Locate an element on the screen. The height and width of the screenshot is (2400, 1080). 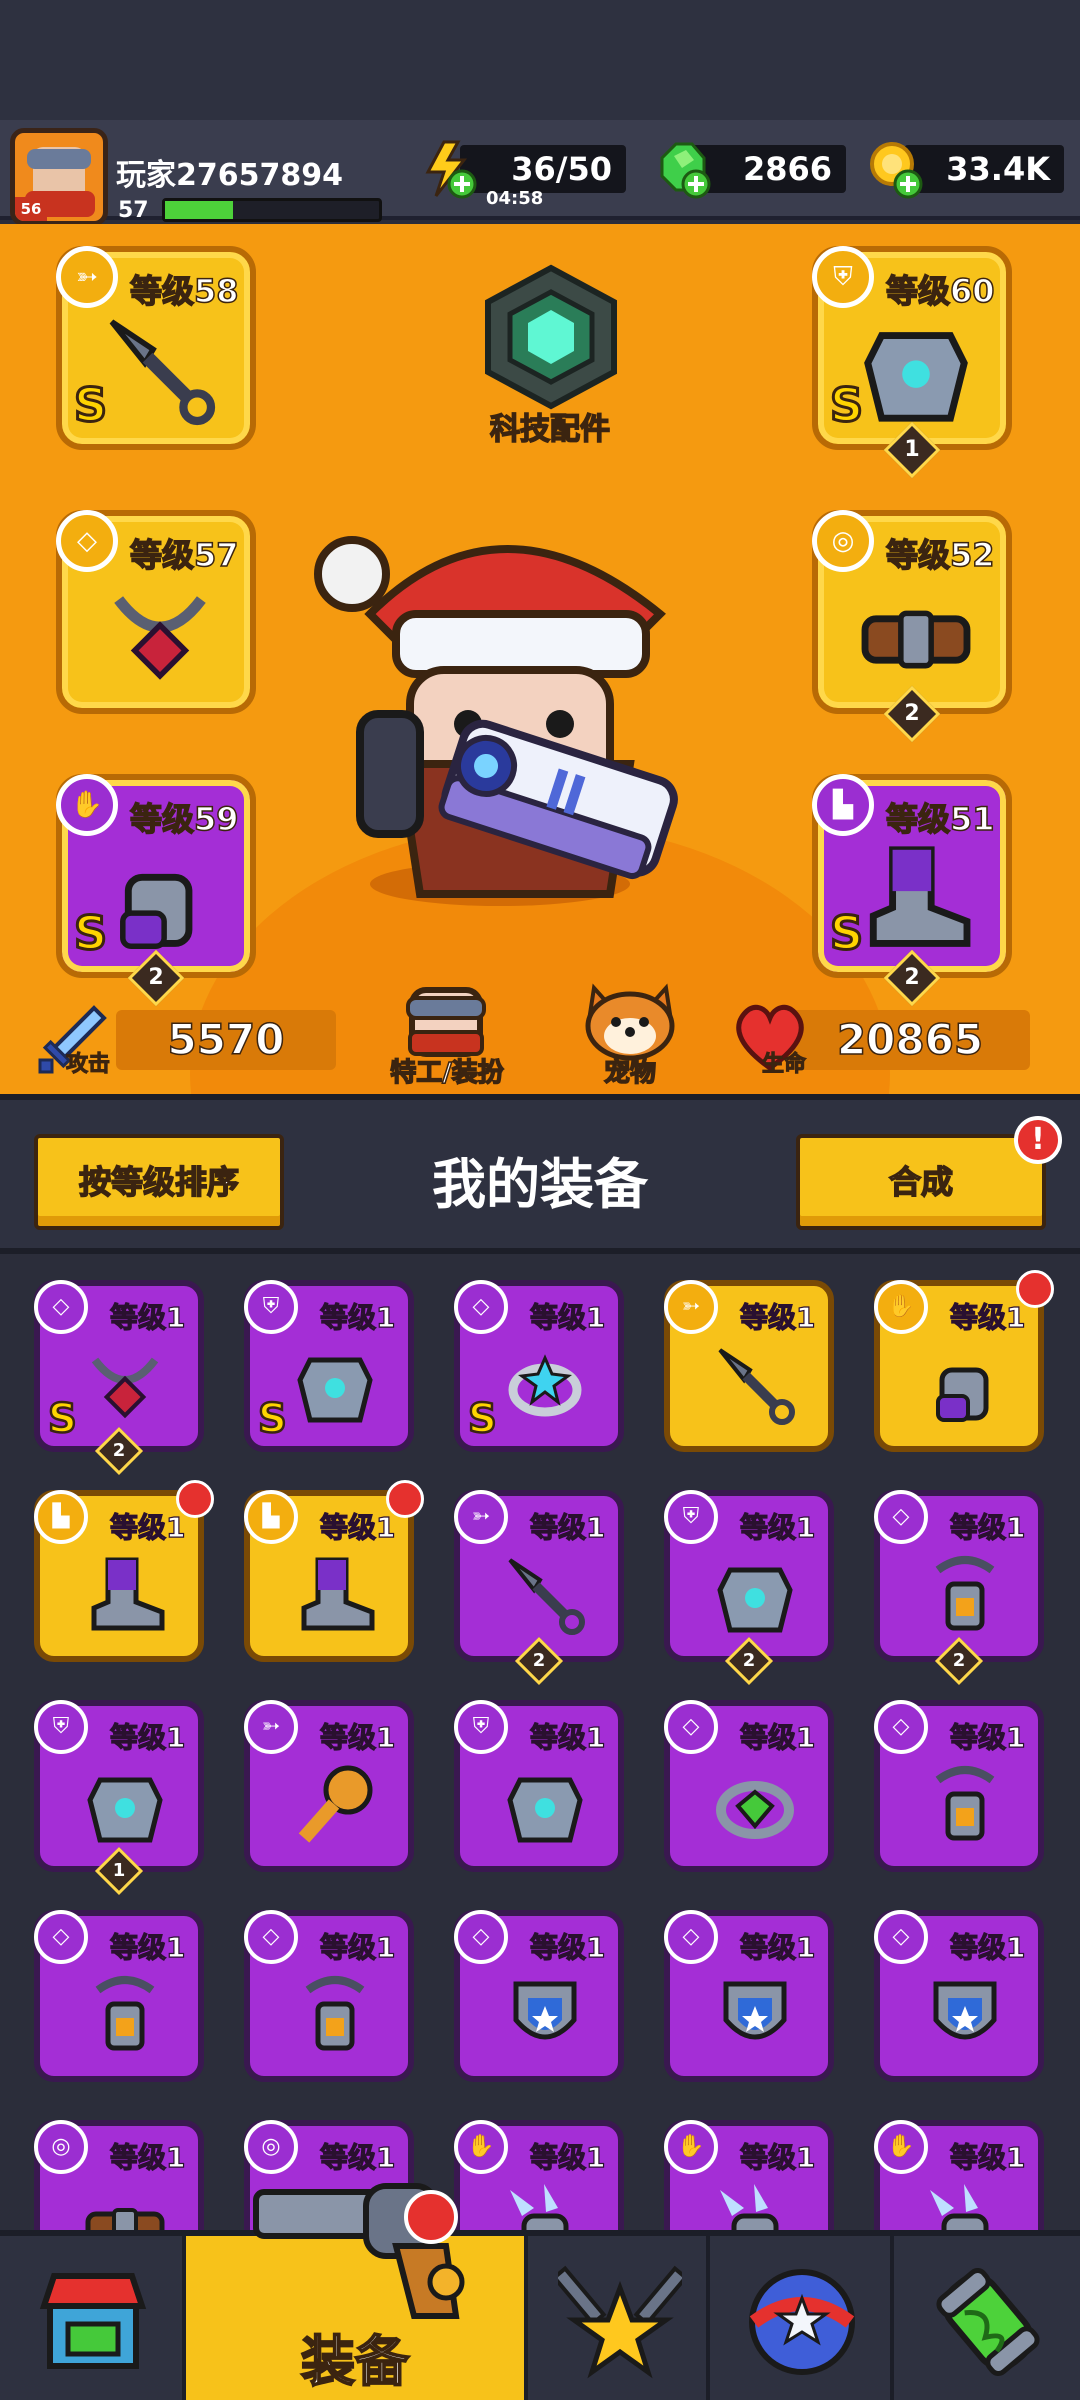
player-avatar: 56 is located at coordinates (59, 177).